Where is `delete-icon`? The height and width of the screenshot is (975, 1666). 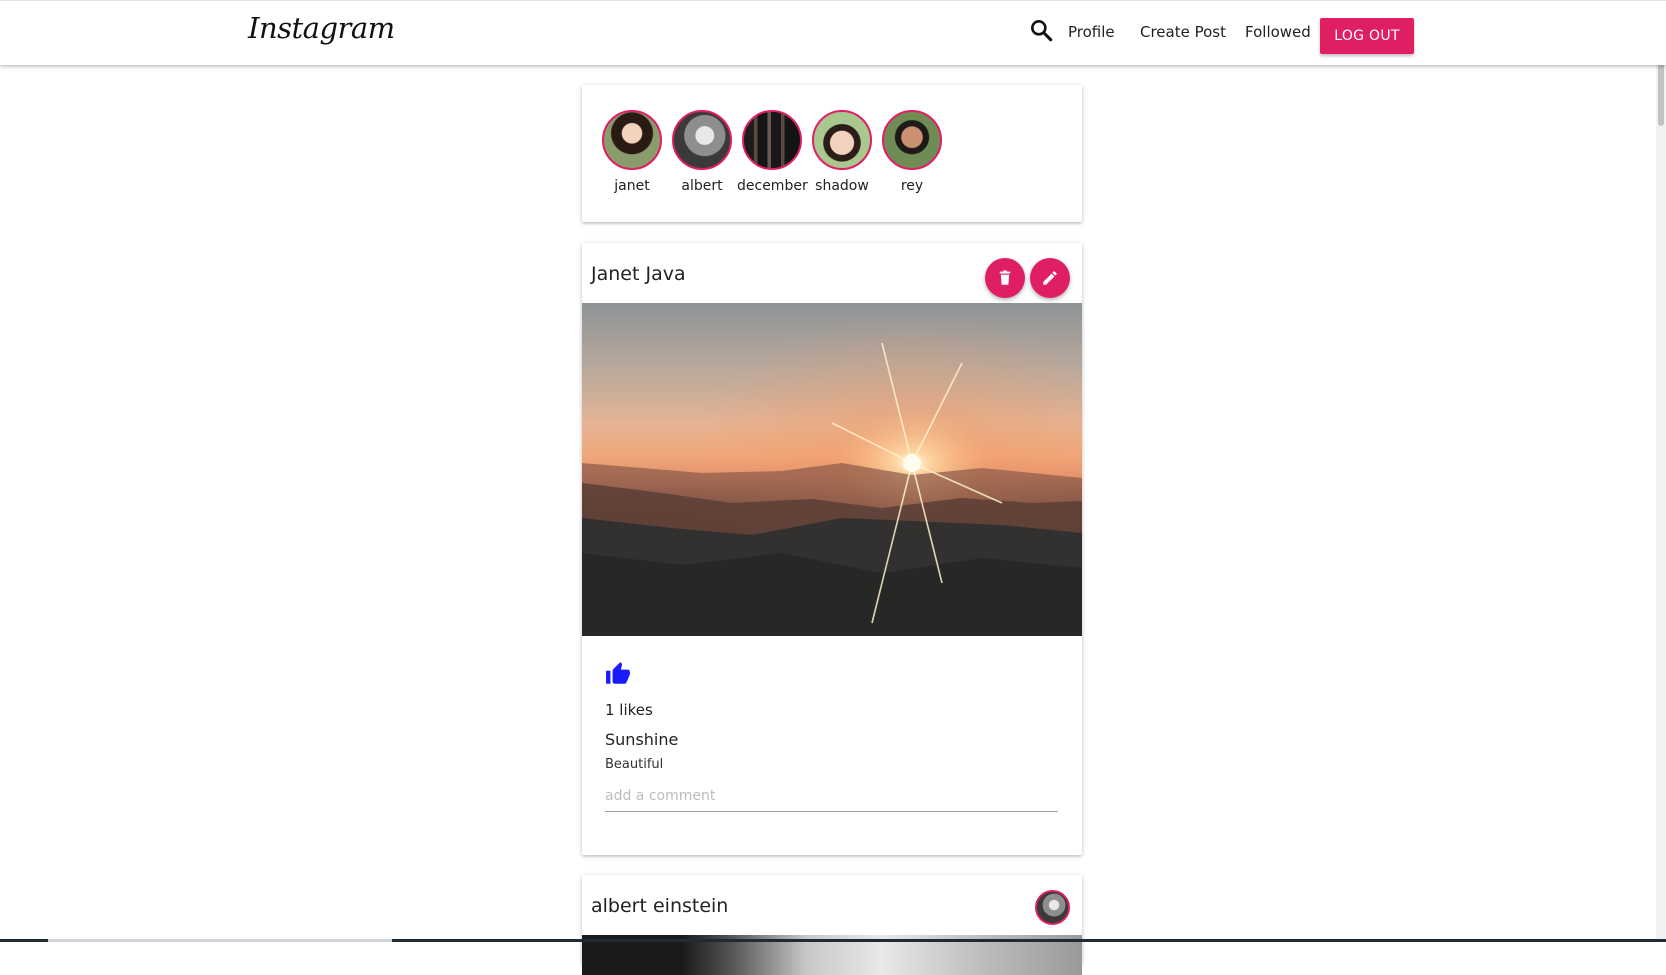 delete-icon is located at coordinates (1005, 277).